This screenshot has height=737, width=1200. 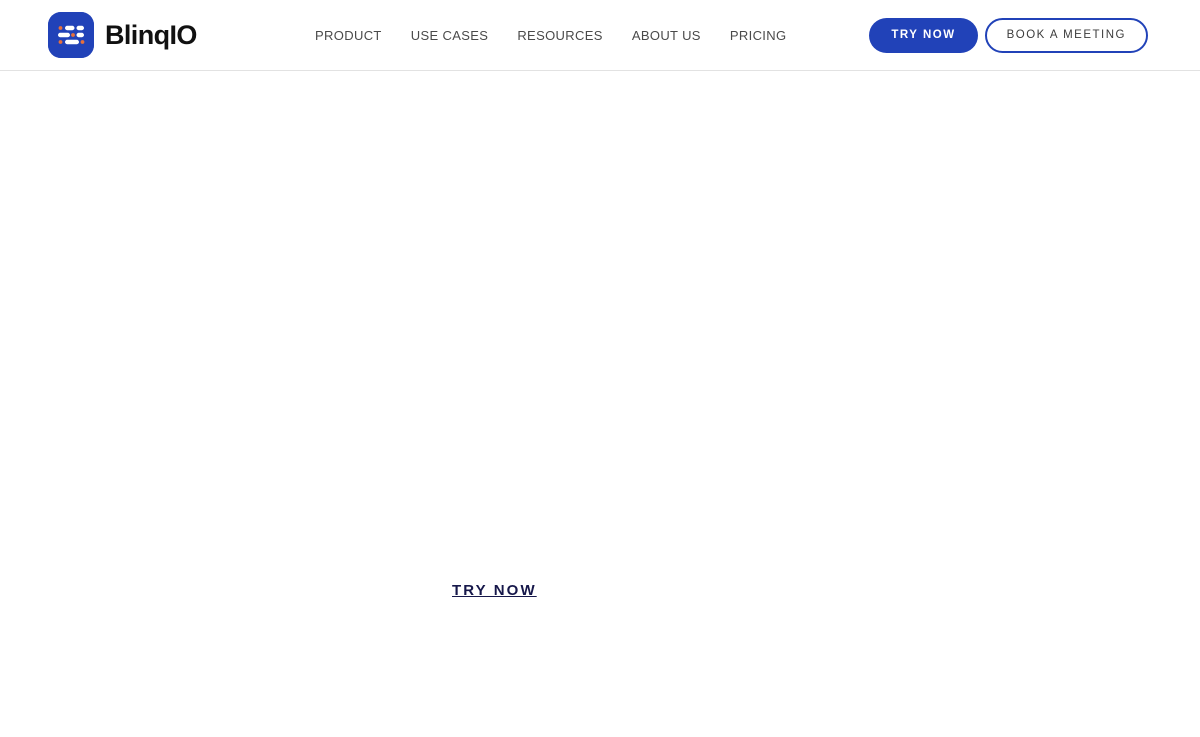 I want to click on blinqio-logo-icon, so click(x=71, y=35).